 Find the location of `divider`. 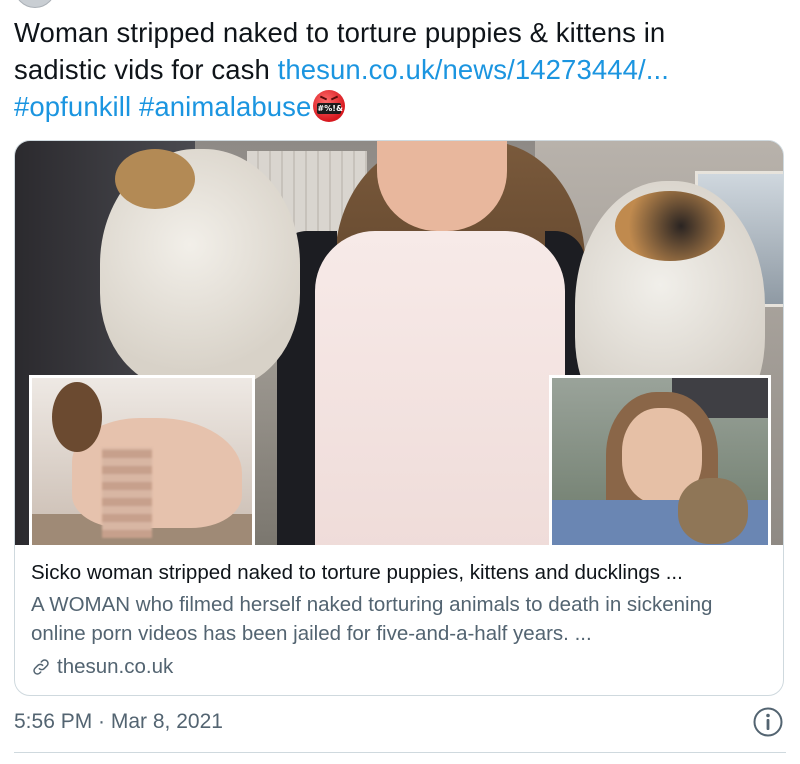

divider is located at coordinates (400, 752).